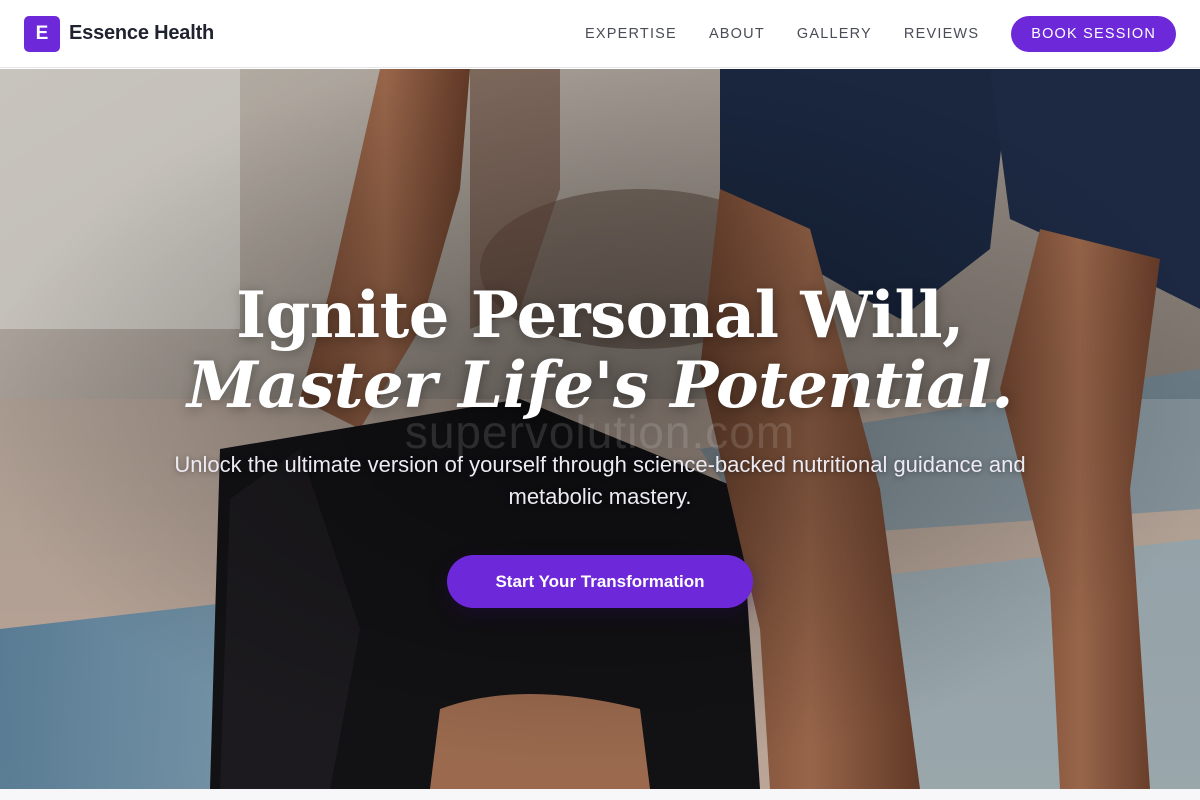 The width and height of the screenshot is (1200, 800). What do you see at coordinates (1093, 33) in the screenshot?
I see `book-session-button: BOOK SESSION` at bounding box center [1093, 33].